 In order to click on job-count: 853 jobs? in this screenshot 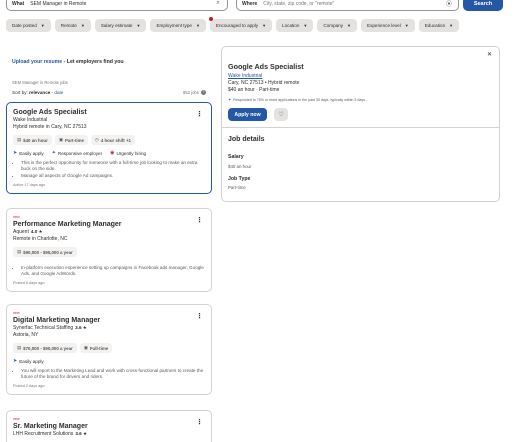, I will do `click(194, 92)`.